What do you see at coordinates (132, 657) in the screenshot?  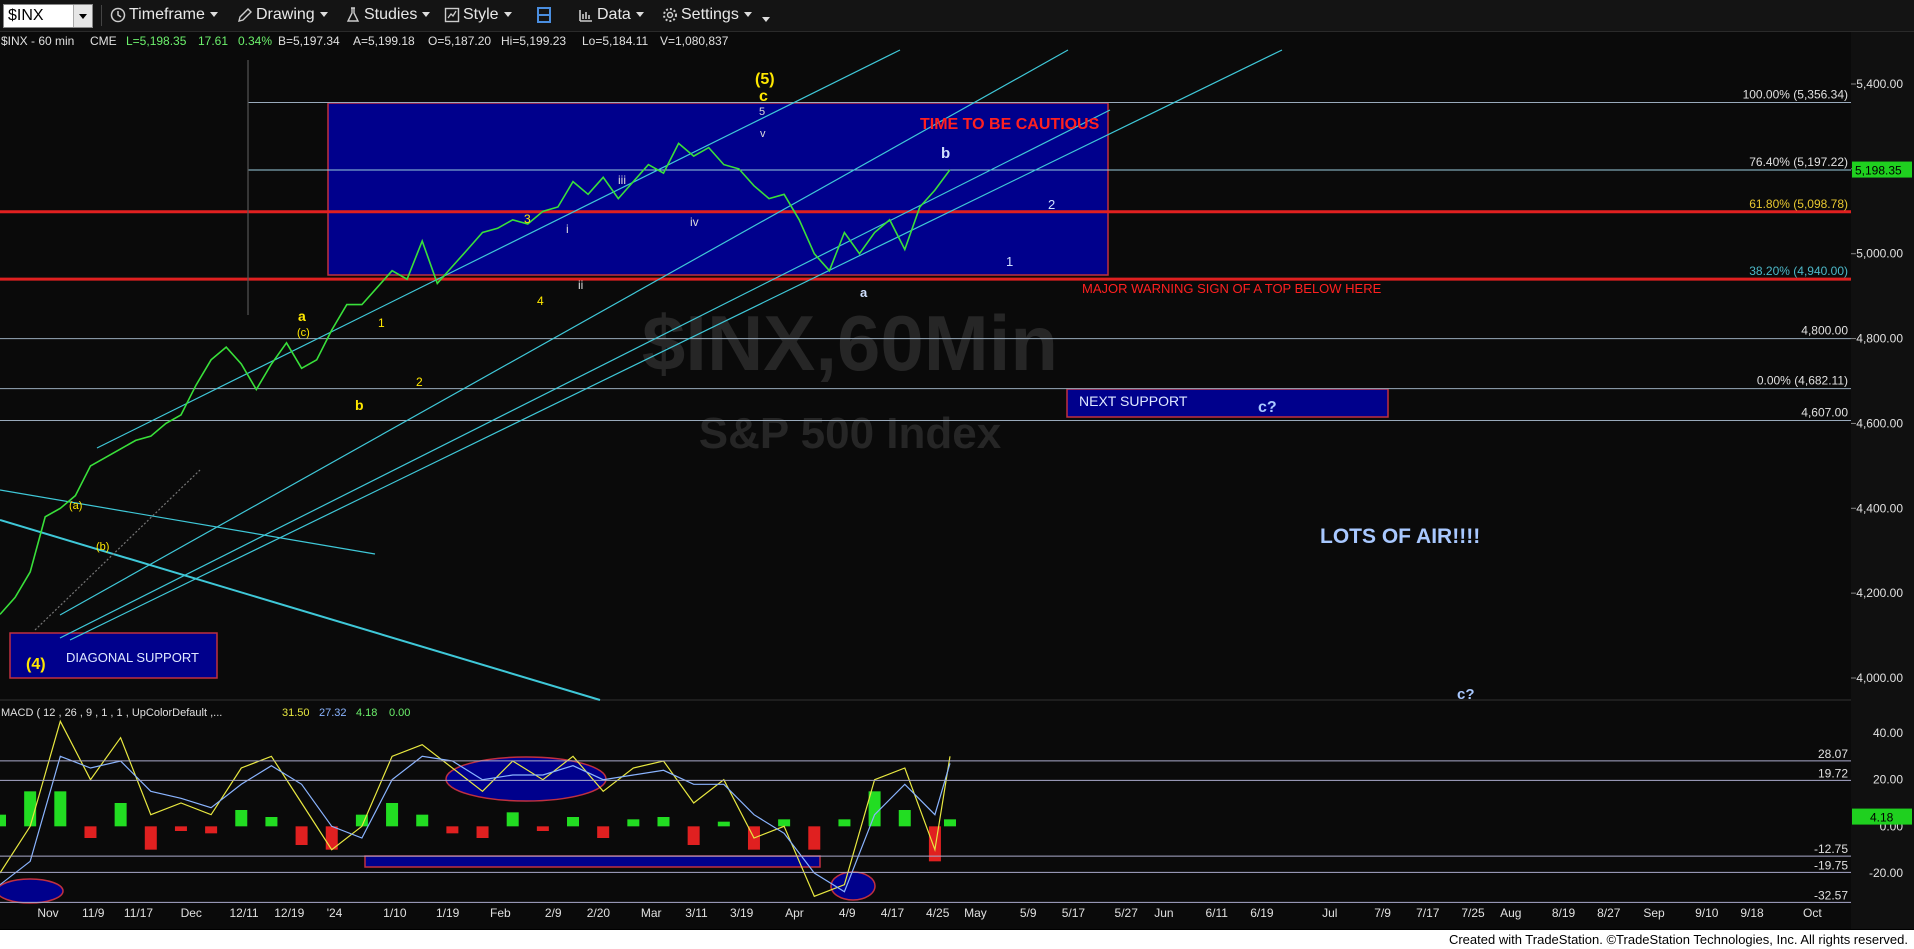 I see `annotation-diagonal-support: DIAGONAL SUPPORT` at bounding box center [132, 657].